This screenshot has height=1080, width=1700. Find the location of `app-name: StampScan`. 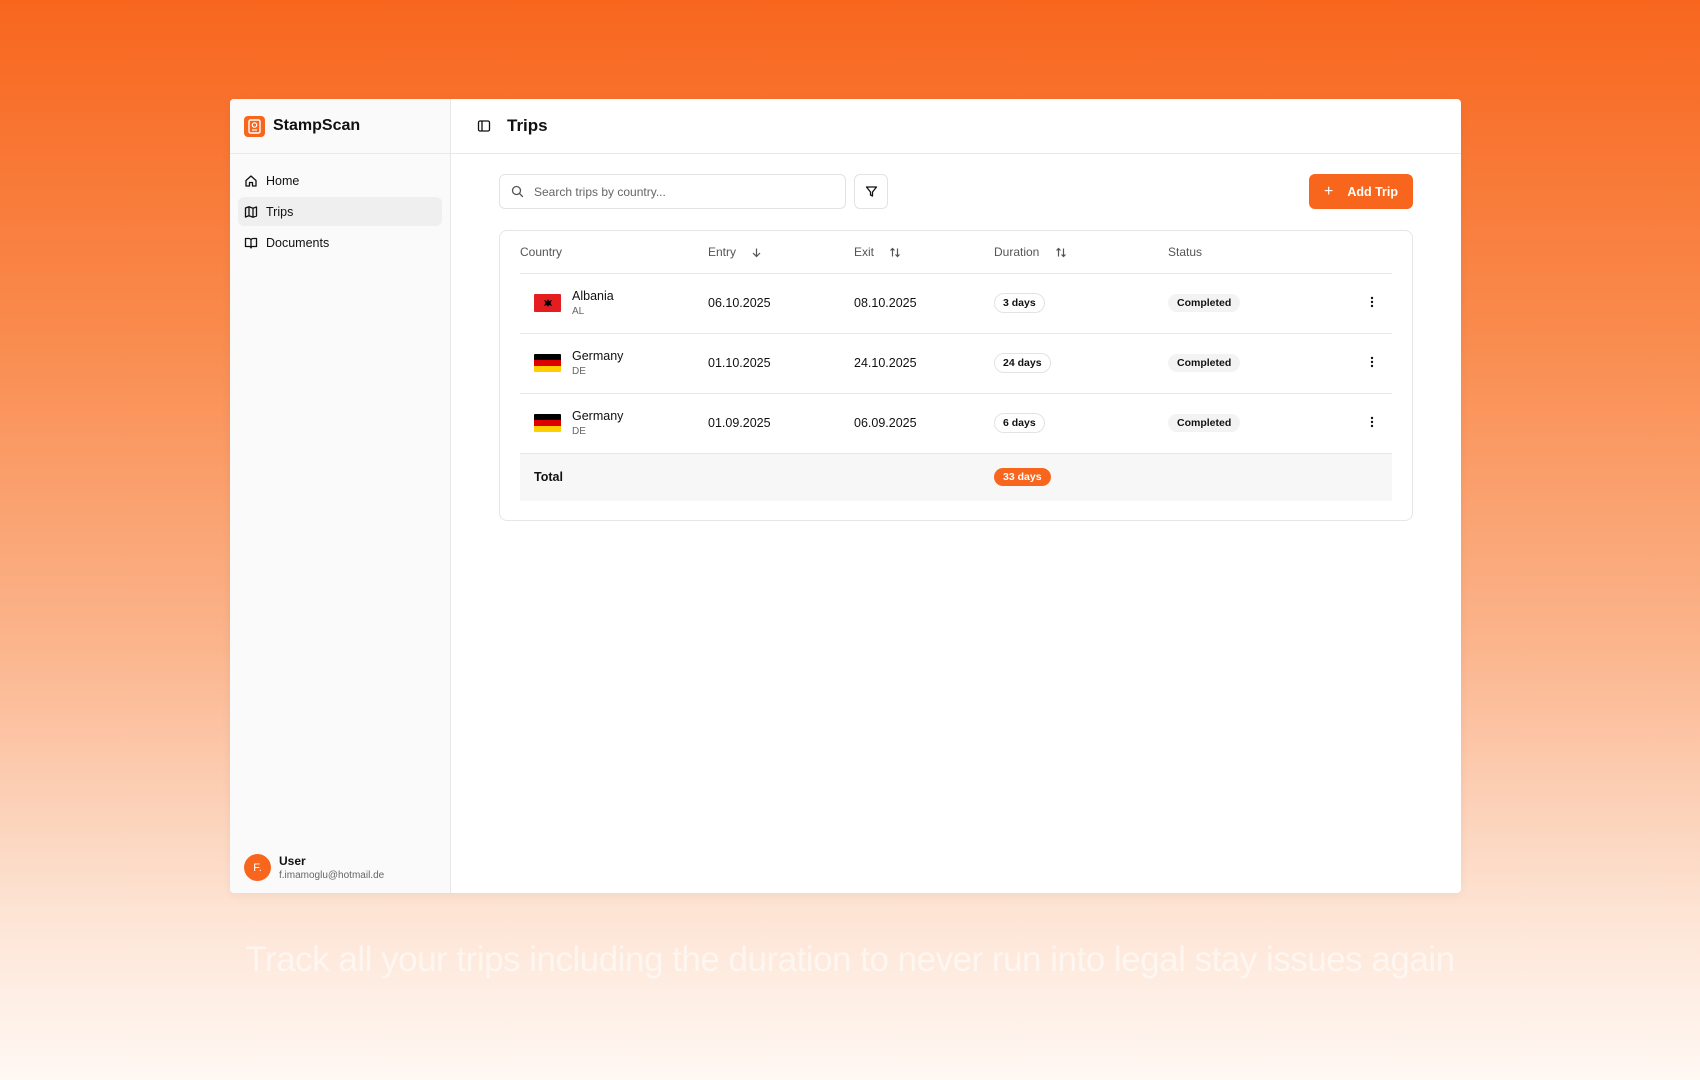

app-name: StampScan is located at coordinates (317, 125).